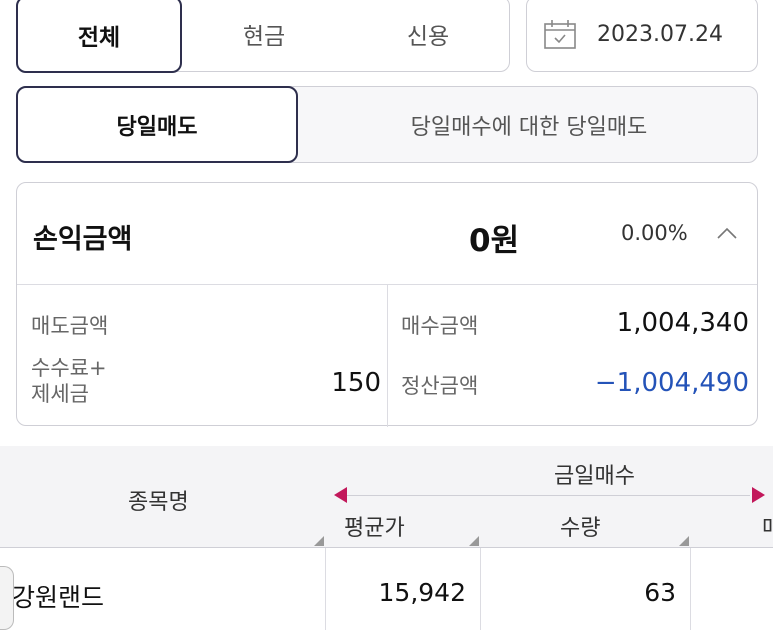 Image resolution: width=773 pixels, height=630 pixels. What do you see at coordinates (83, 239) in the screenshot?
I see `profit-loss-label: 손익금액` at bounding box center [83, 239].